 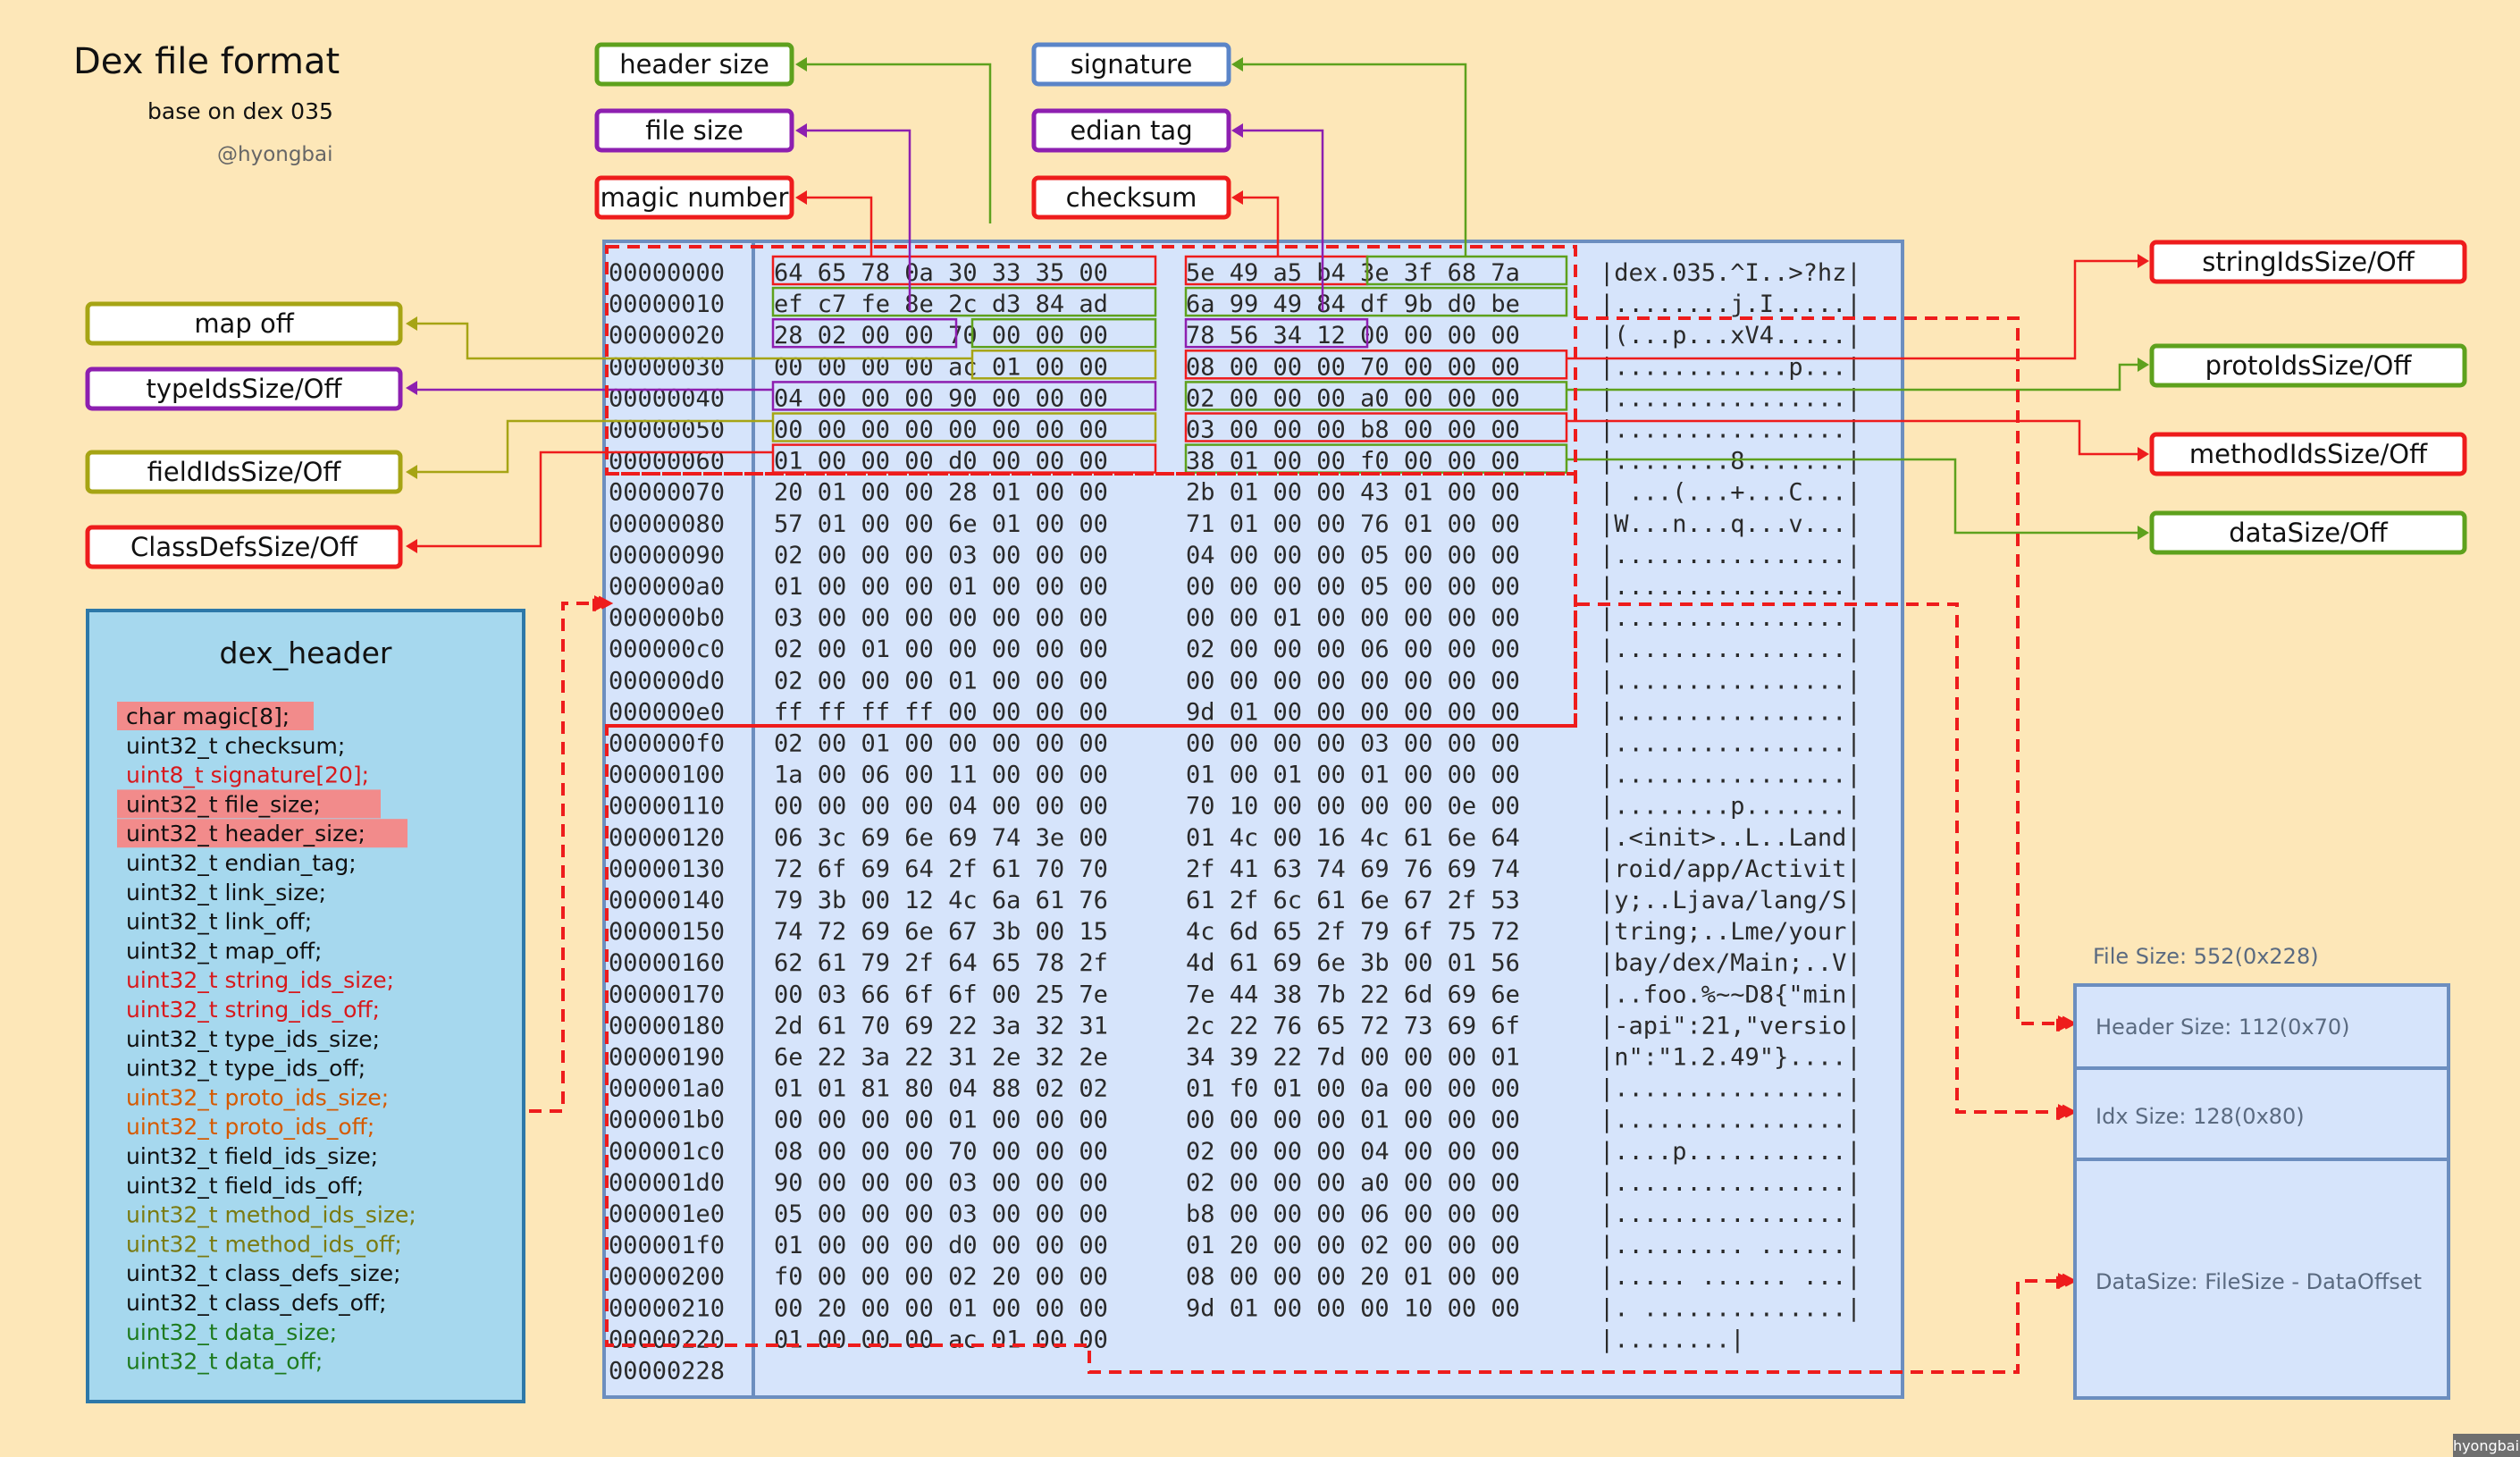 What do you see at coordinates (1353, 430) in the screenshot?
I see `hex-bytes-right: 03 00 00 00 b8 00 00 00` at bounding box center [1353, 430].